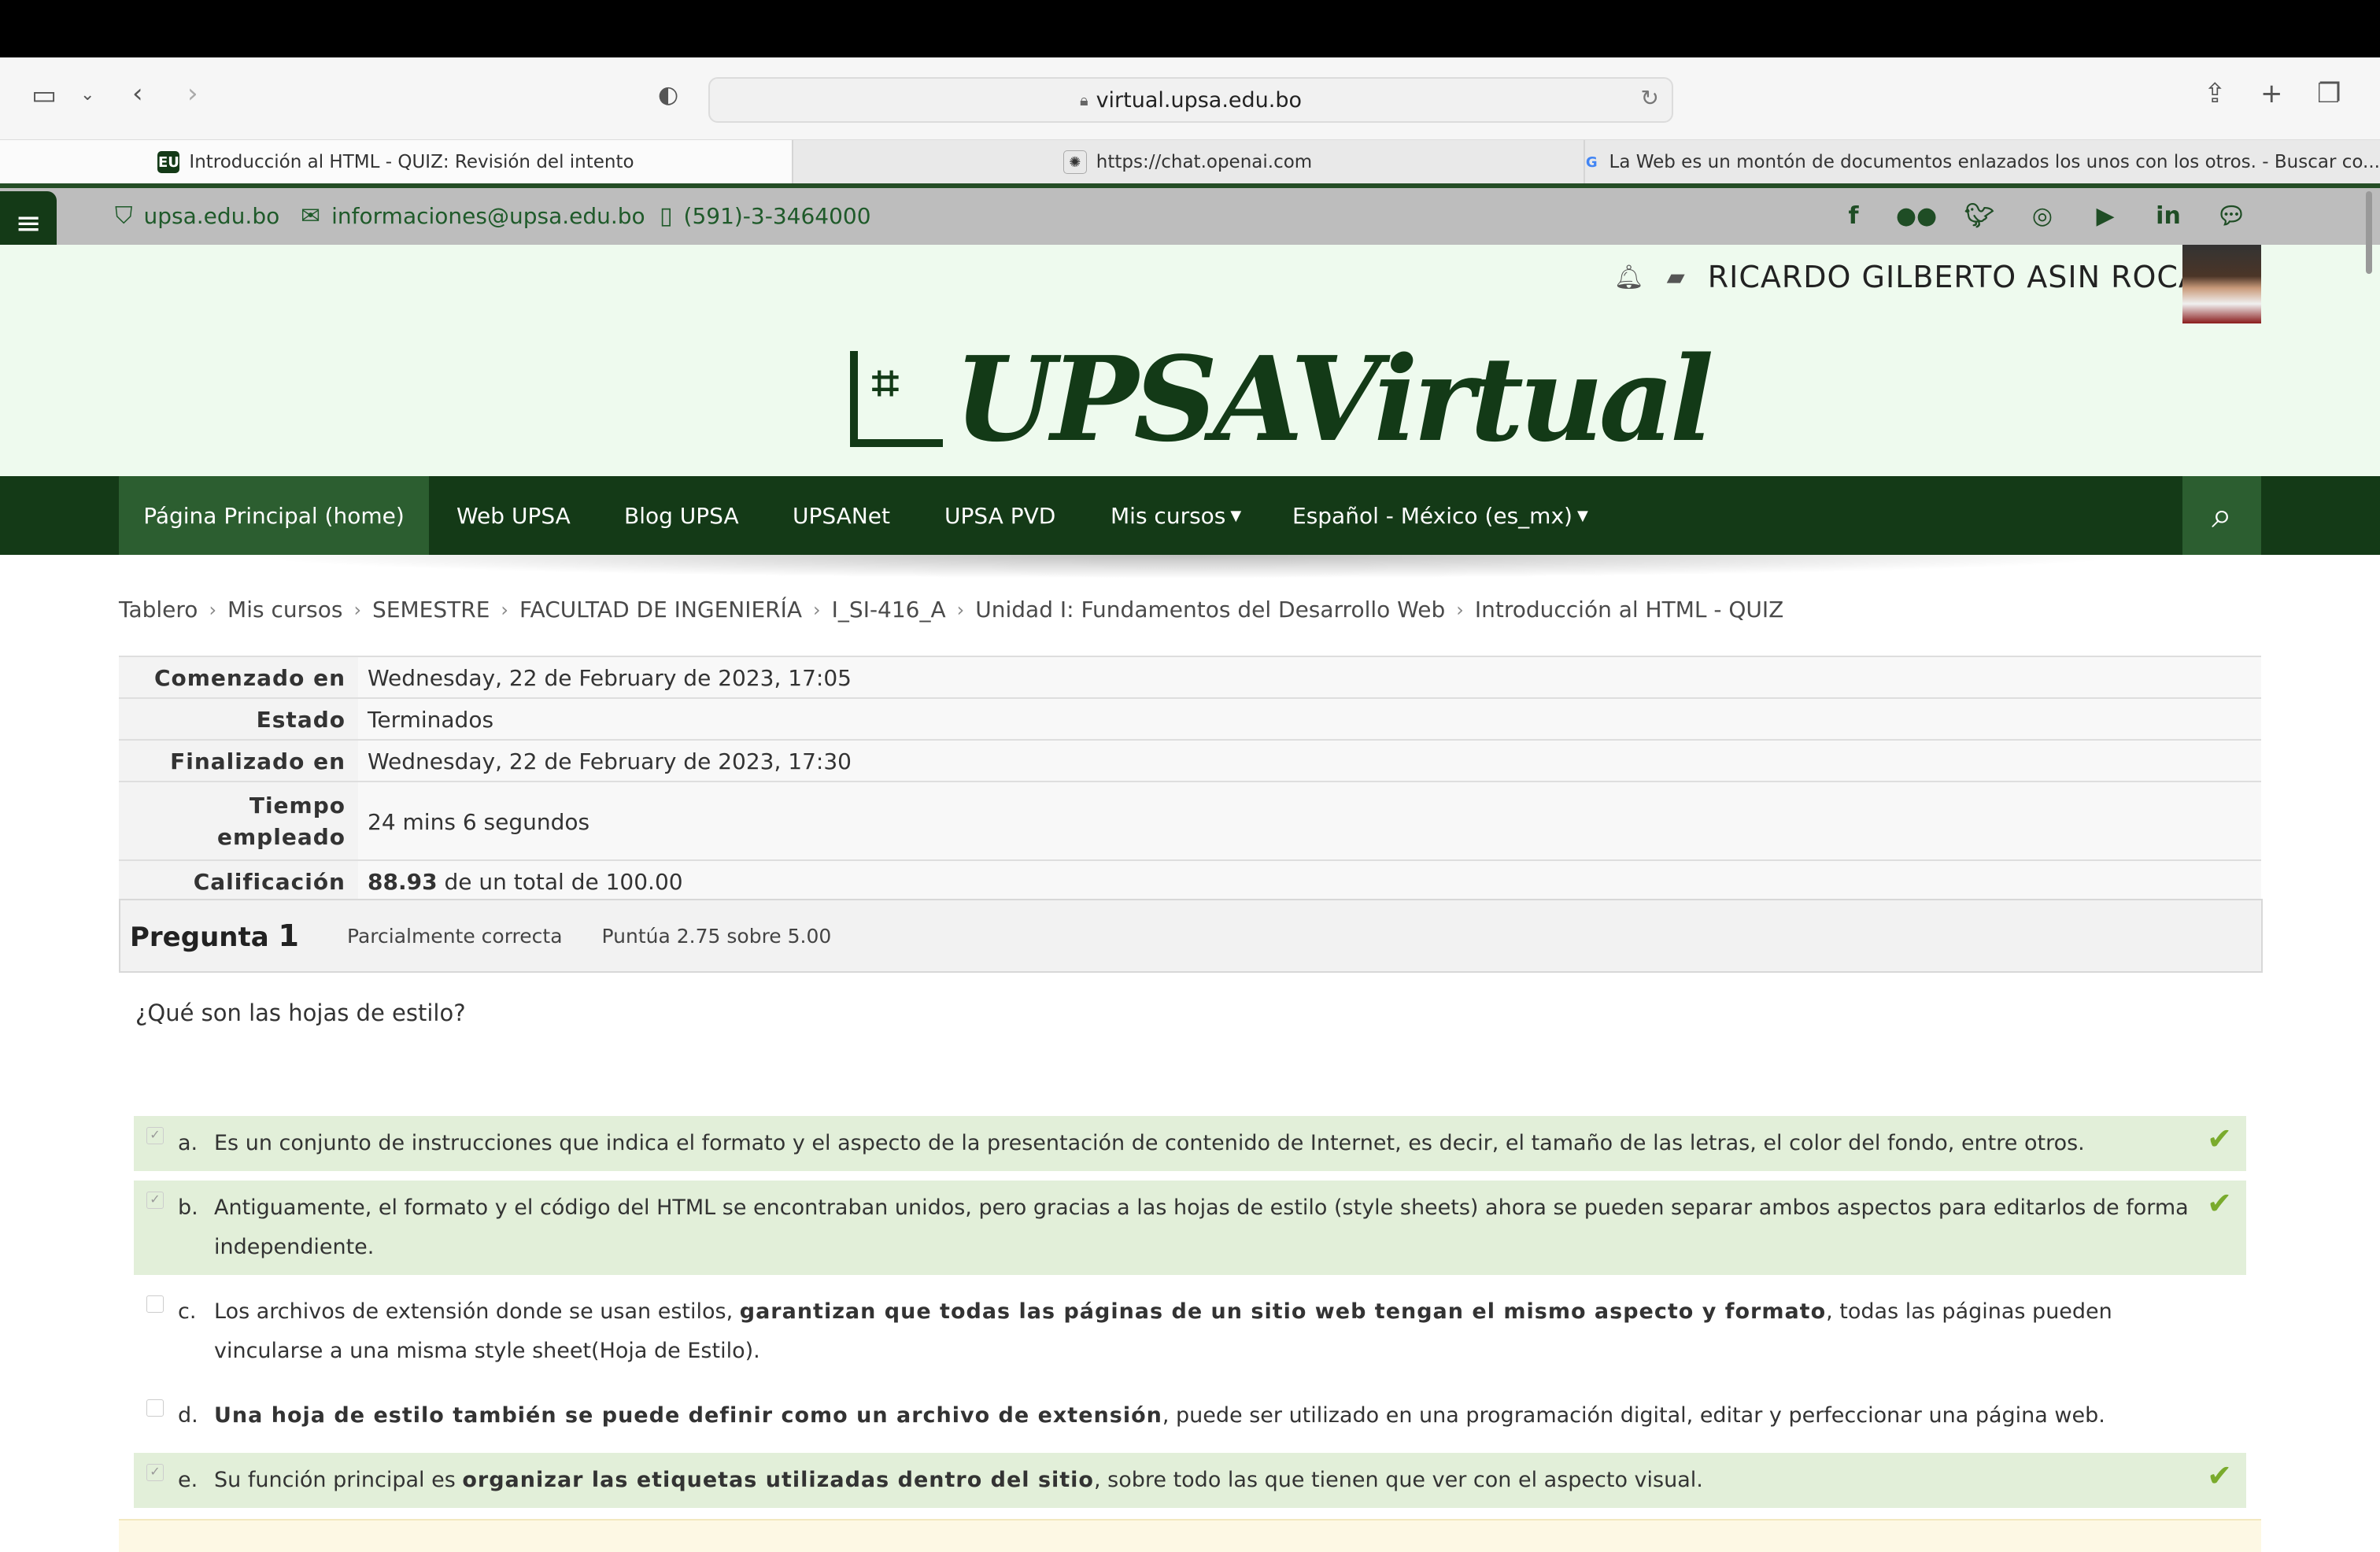 The image size is (2380, 1552). I want to click on search-button: ⌕, so click(2221, 515).